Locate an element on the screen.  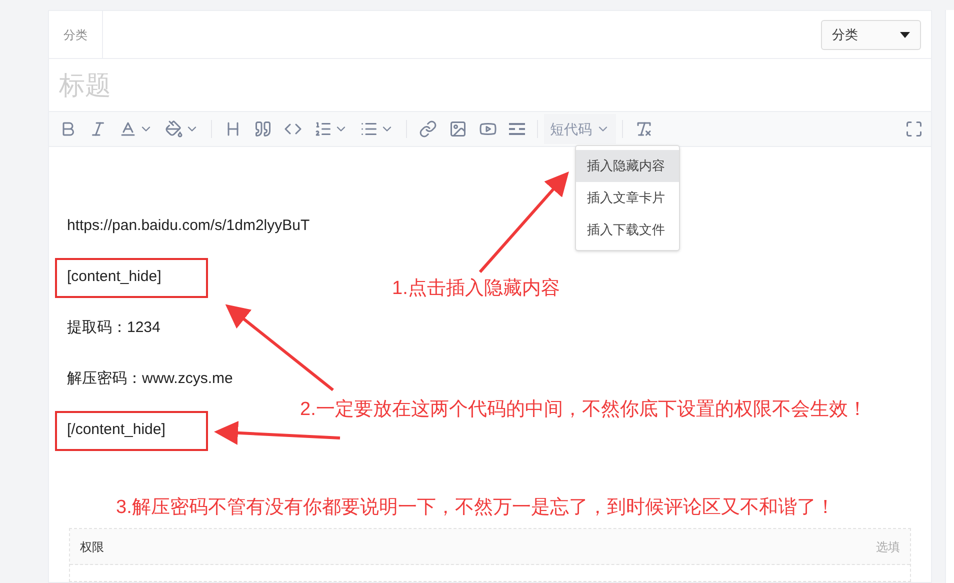
content-line: 提取码：1234 is located at coordinates (113, 328).